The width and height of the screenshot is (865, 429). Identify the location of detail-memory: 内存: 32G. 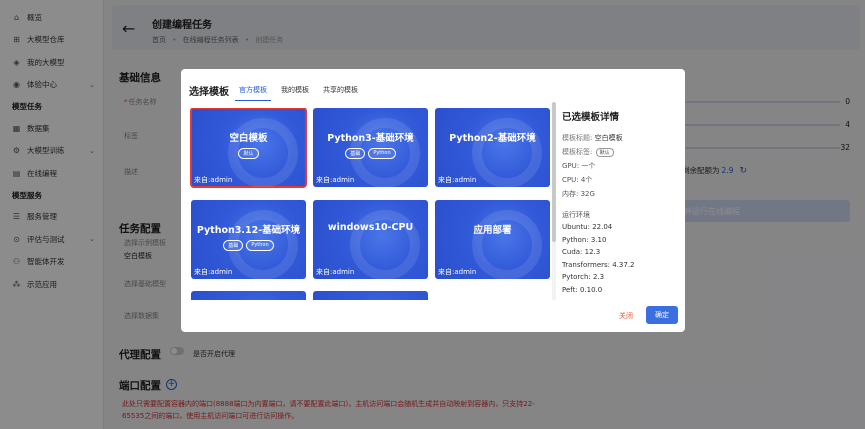
(578, 194).